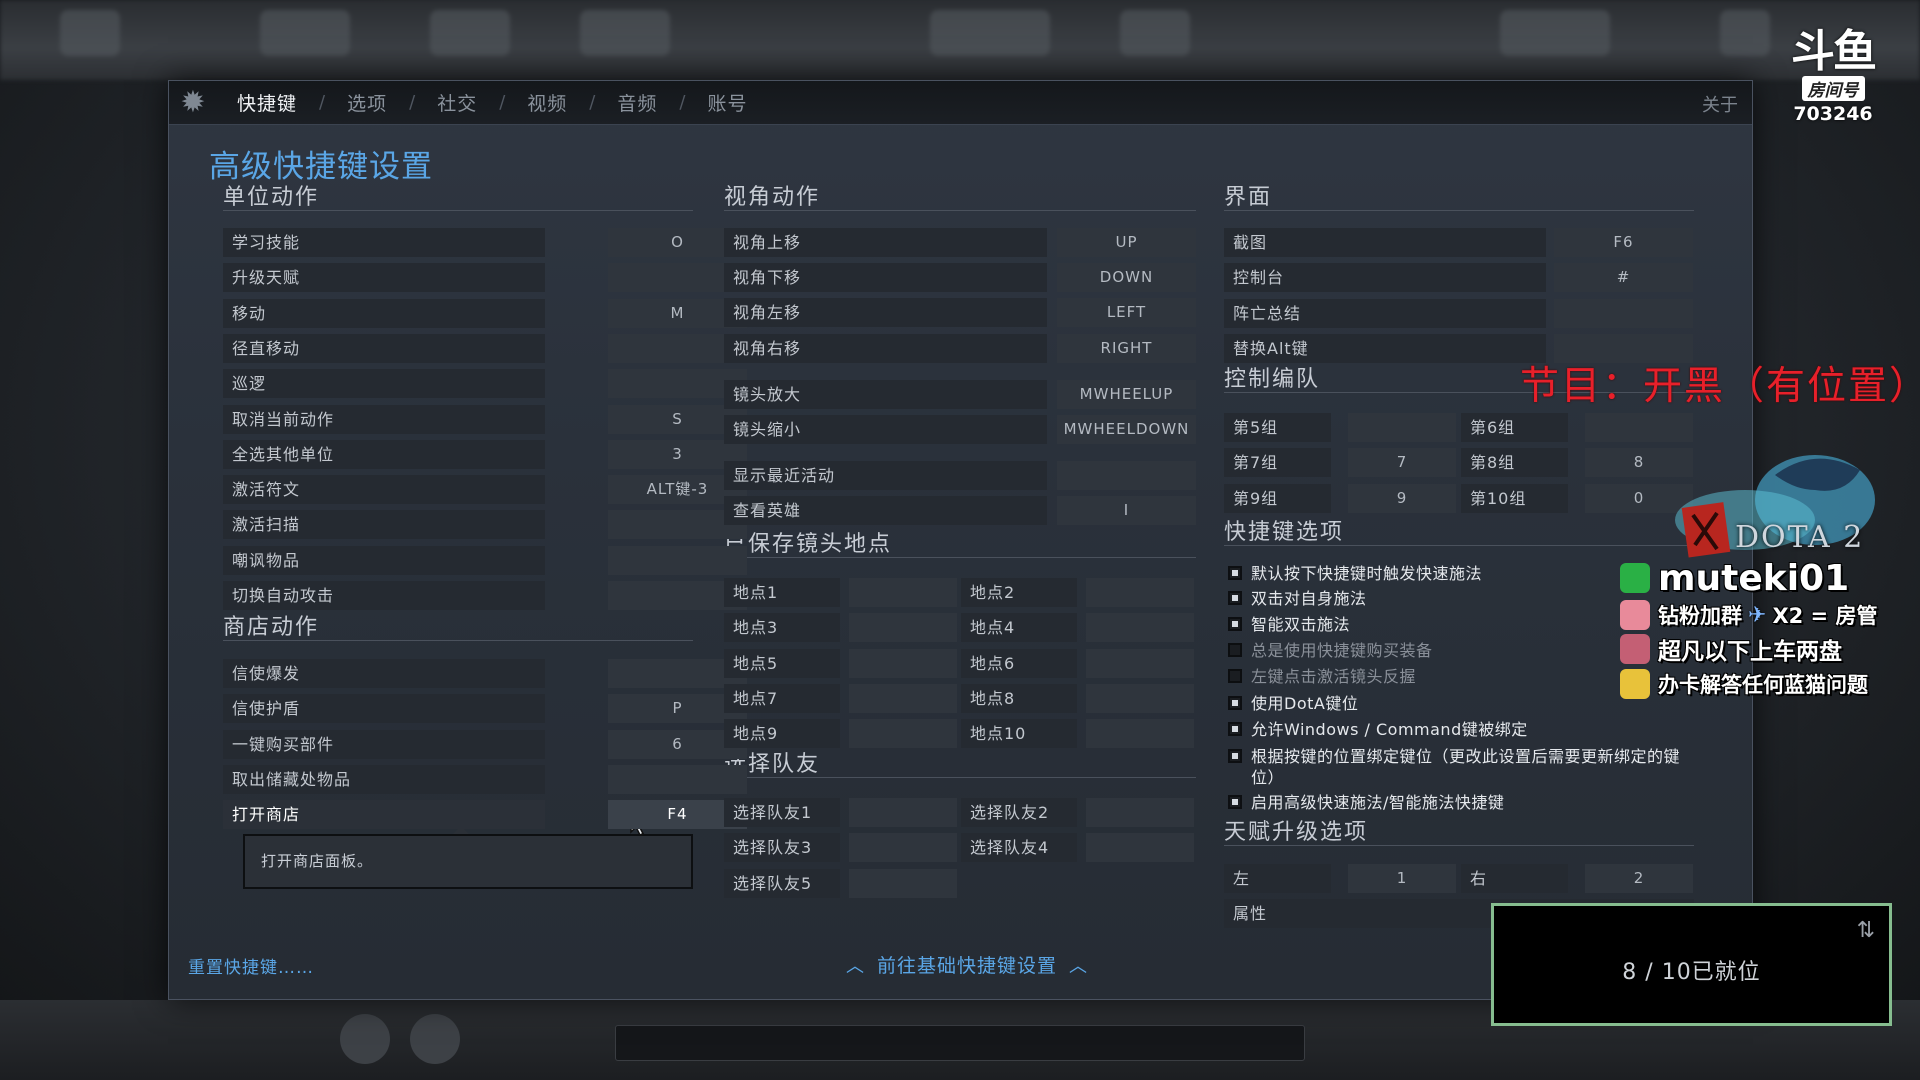 The height and width of the screenshot is (1080, 1920). Describe the element at coordinates (1459, 830) in the screenshot. I see `section-talent-options: 天赋升级选项` at that location.